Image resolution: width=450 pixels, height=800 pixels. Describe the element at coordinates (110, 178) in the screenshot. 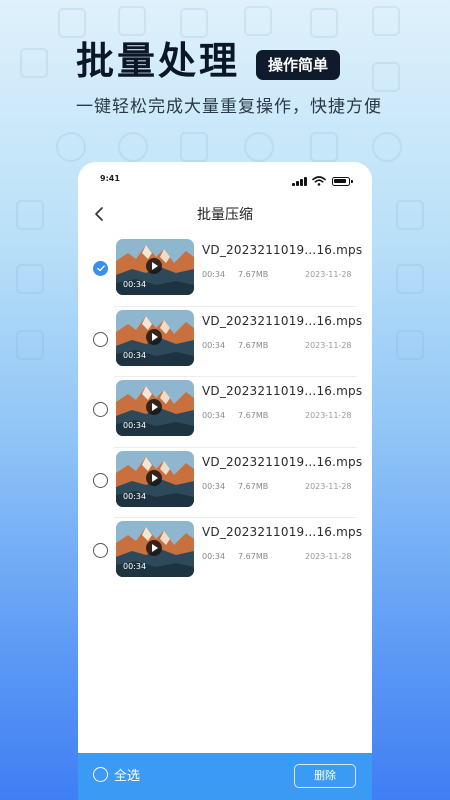

I see `status-time: 9:41` at that location.